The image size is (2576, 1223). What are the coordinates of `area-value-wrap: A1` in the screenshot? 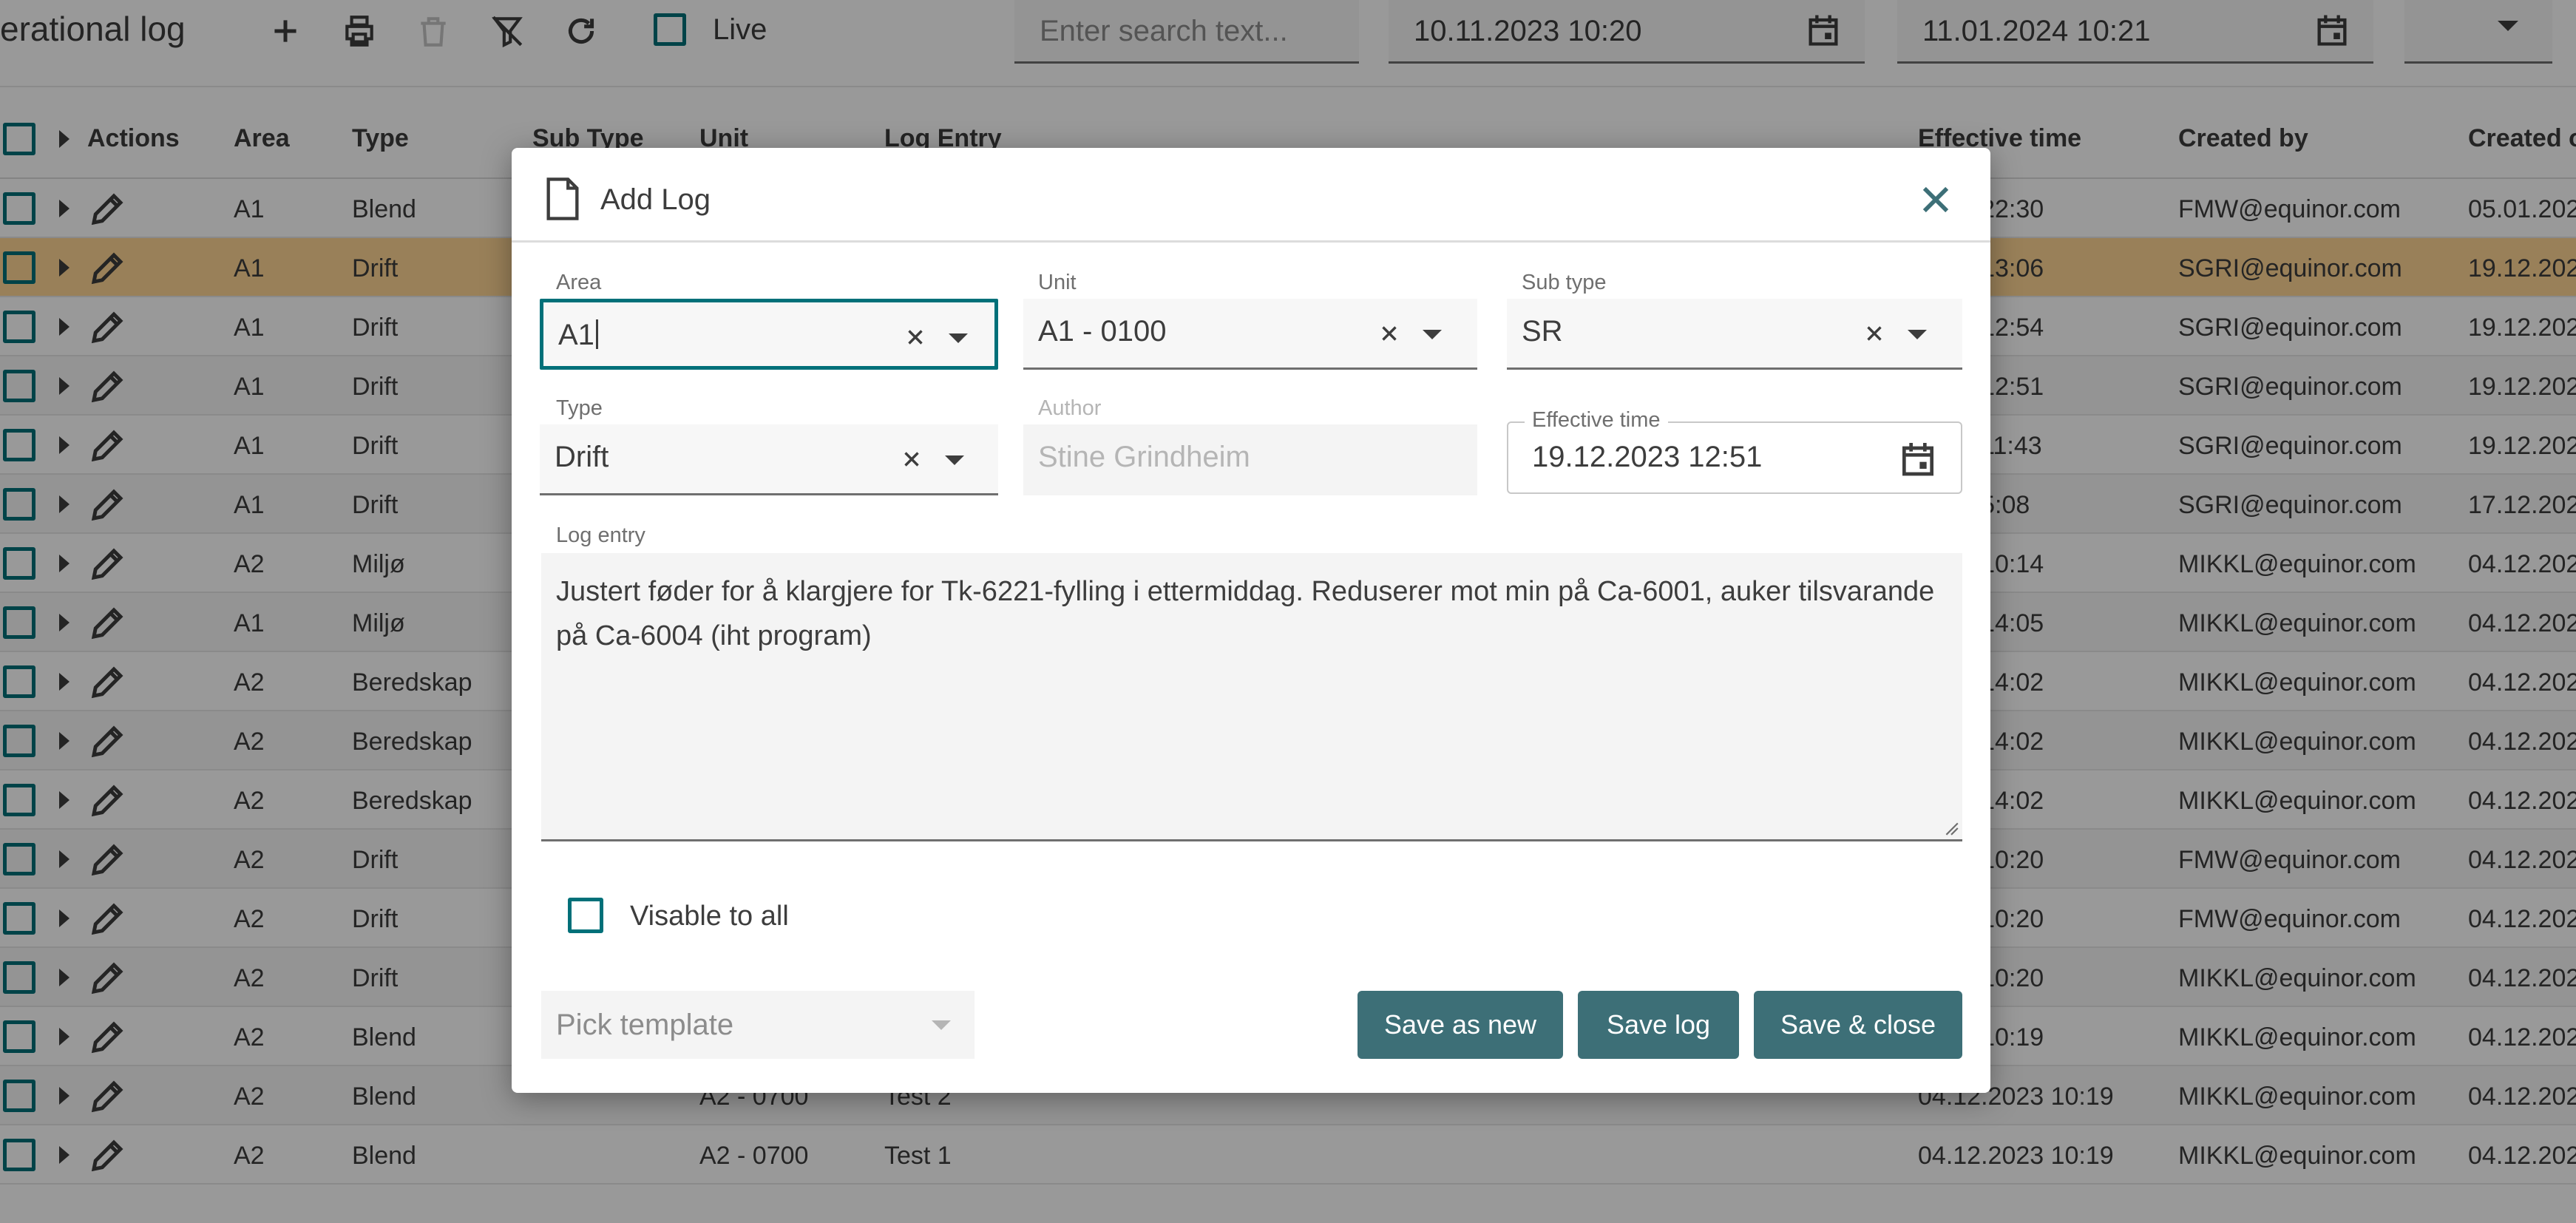 It's located at (578, 335).